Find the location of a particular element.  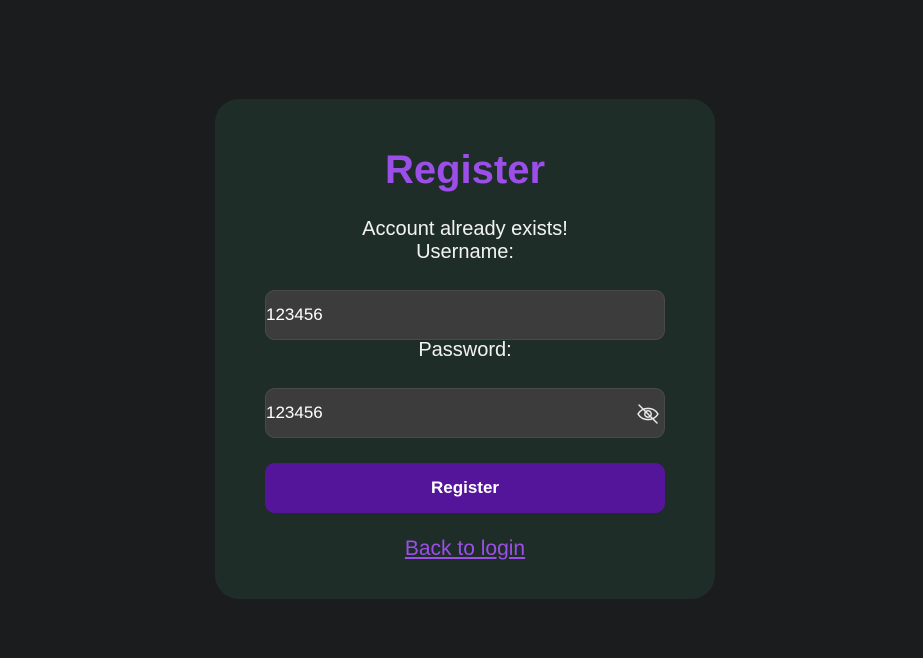

back-to-login-link: Back to login is located at coordinates (465, 548).